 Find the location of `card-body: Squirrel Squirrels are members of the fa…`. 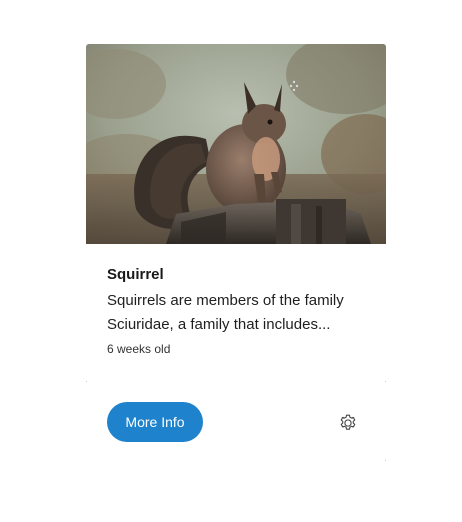

card-body: Squirrel Squirrels are members of the fa… is located at coordinates (238, 311).